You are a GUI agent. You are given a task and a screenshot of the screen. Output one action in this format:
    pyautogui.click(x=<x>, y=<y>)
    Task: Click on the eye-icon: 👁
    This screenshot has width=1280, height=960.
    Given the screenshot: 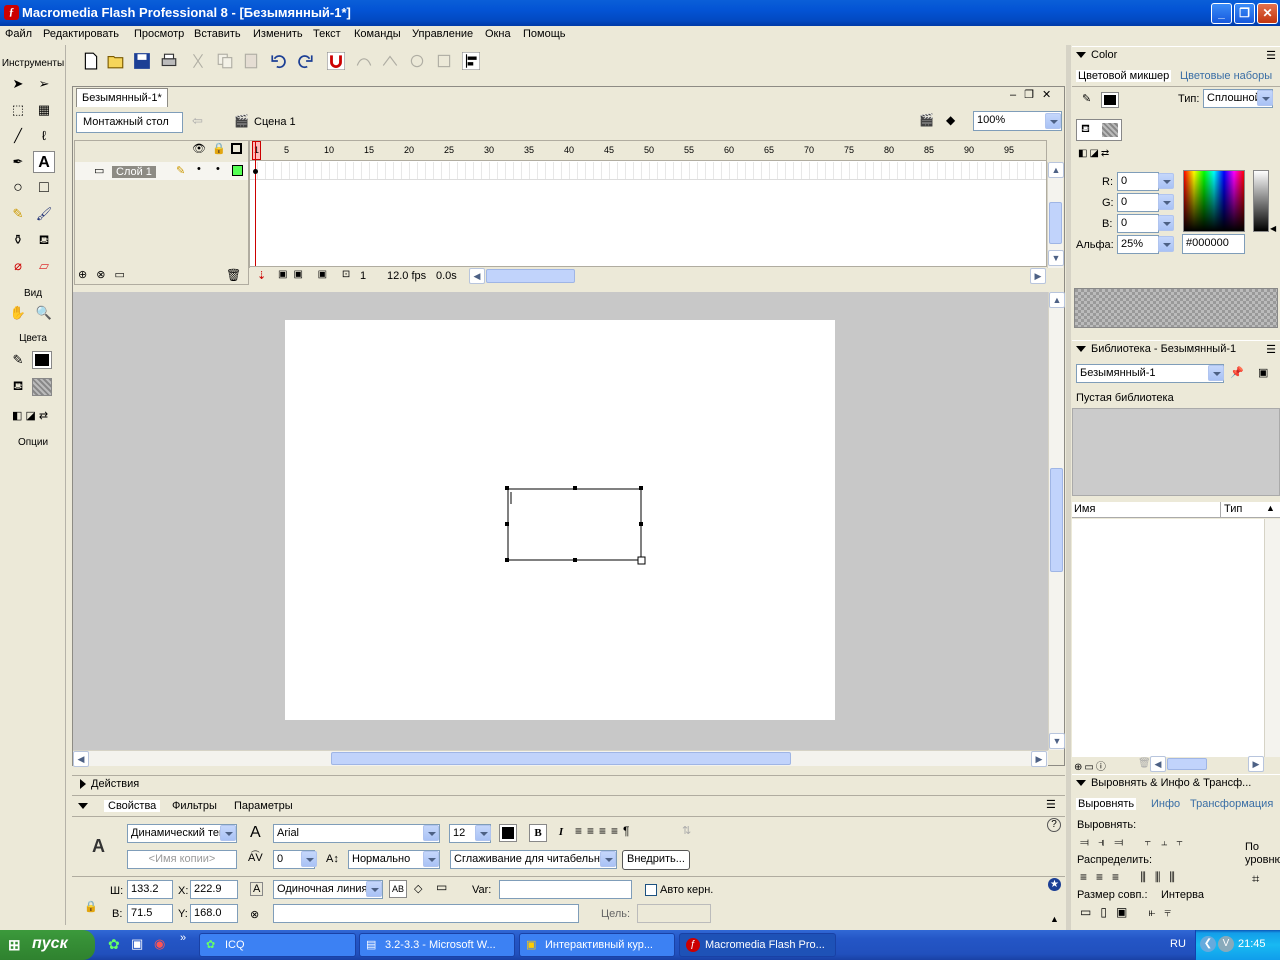 What is the action you would take?
    pyautogui.click(x=199, y=148)
    